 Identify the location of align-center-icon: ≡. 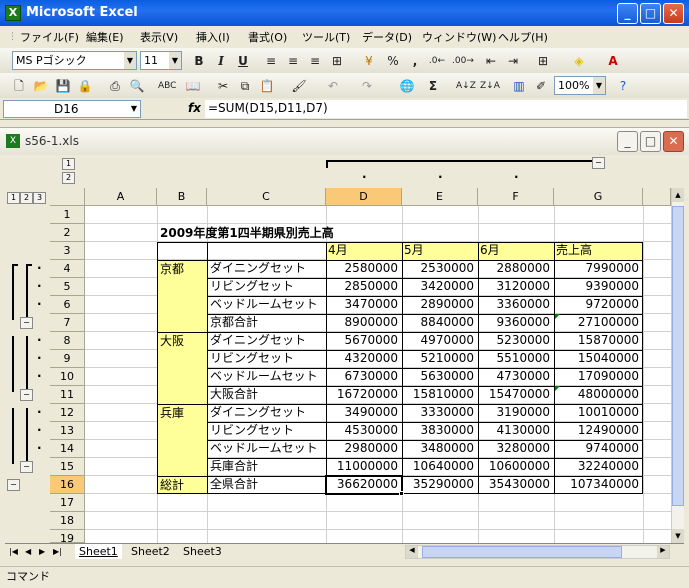
(293, 61).